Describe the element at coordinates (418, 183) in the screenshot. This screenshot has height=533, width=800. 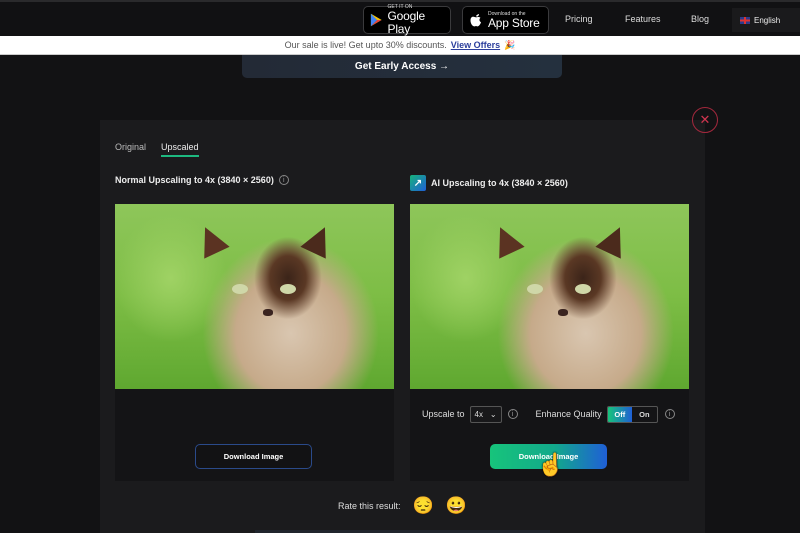
I see `ai-upscale-icon: ↗` at that location.